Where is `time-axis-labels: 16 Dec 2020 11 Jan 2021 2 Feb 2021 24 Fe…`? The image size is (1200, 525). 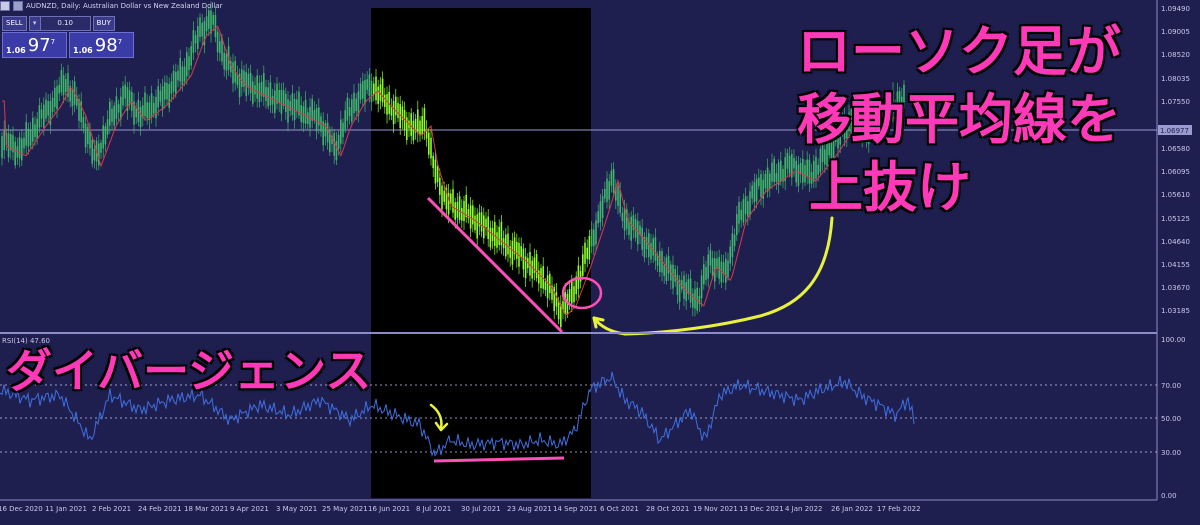 time-axis-labels: 16 Dec 2020 11 Jan 2021 2 Feb 2021 24 Fe… is located at coordinates (460, 509).